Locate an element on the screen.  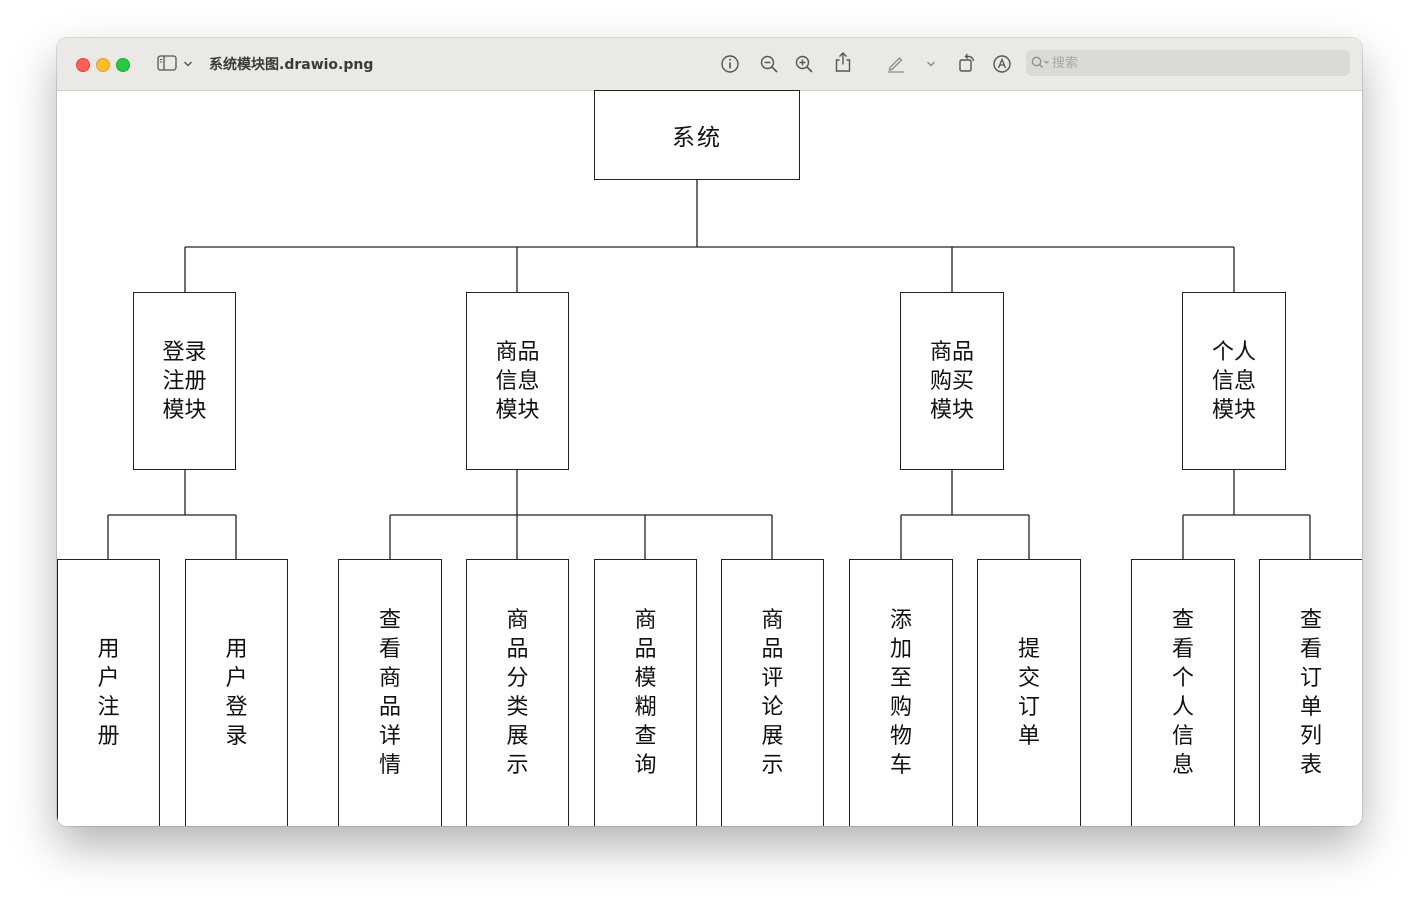
leaf-node-product-detail: 查看商品详情 is located at coordinates (390, 692).